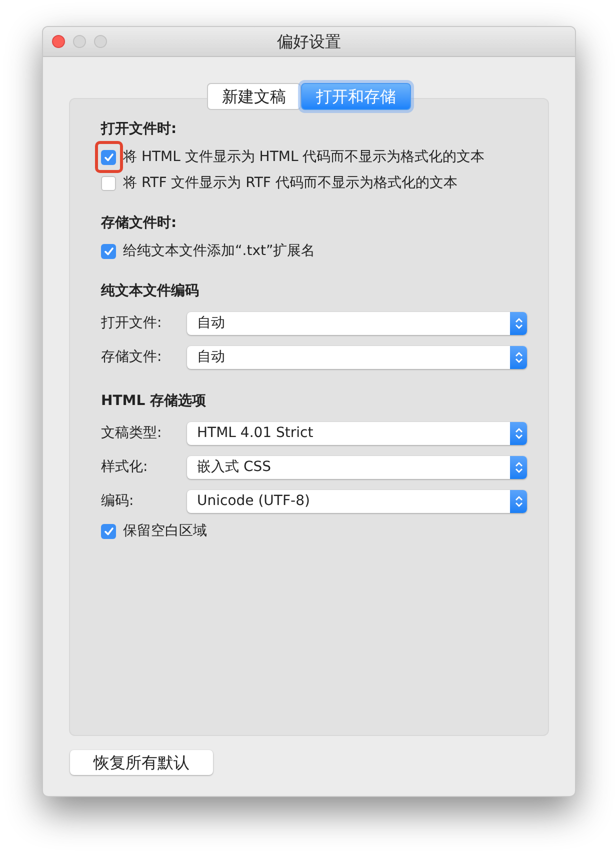 The height and width of the screenshot is (855, 616). I want to click on dropdown: Unicode (UTF-8), so click(357, 501).